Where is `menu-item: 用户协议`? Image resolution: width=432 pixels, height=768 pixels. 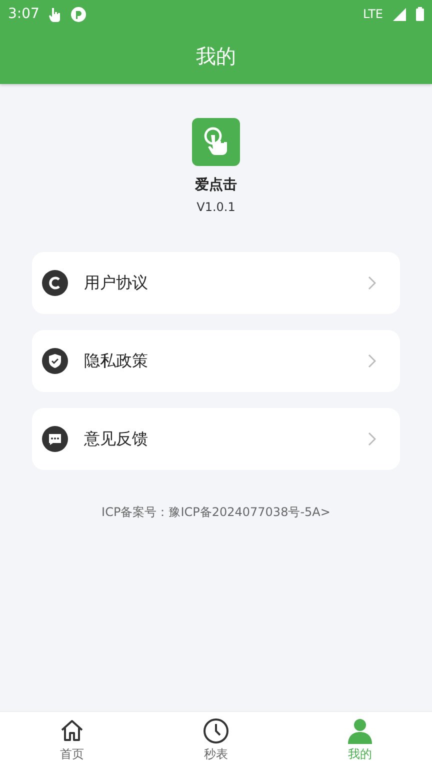 menu-item: 用户协议 is located at coordinates (216, 283).